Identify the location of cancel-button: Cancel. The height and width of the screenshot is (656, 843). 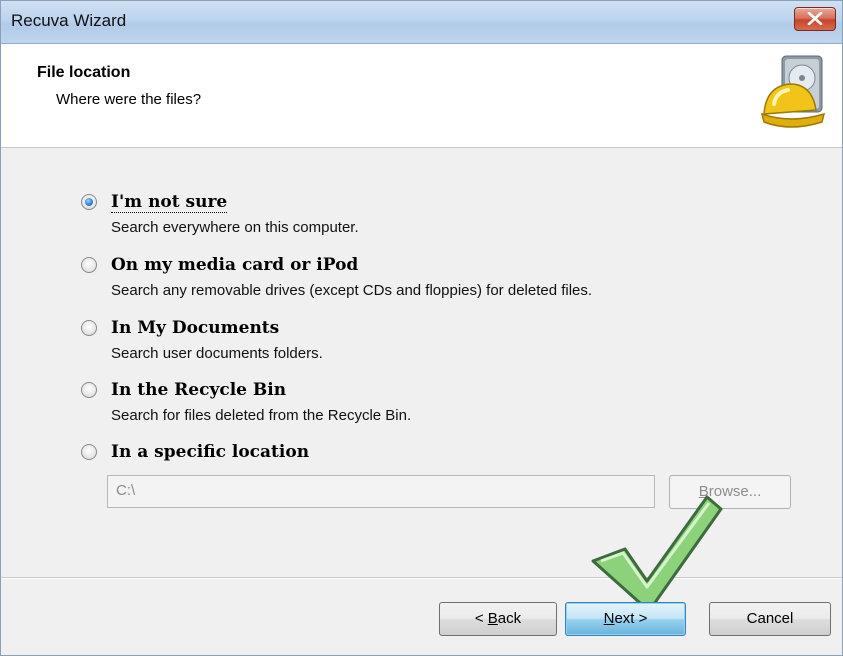
(770, 619).